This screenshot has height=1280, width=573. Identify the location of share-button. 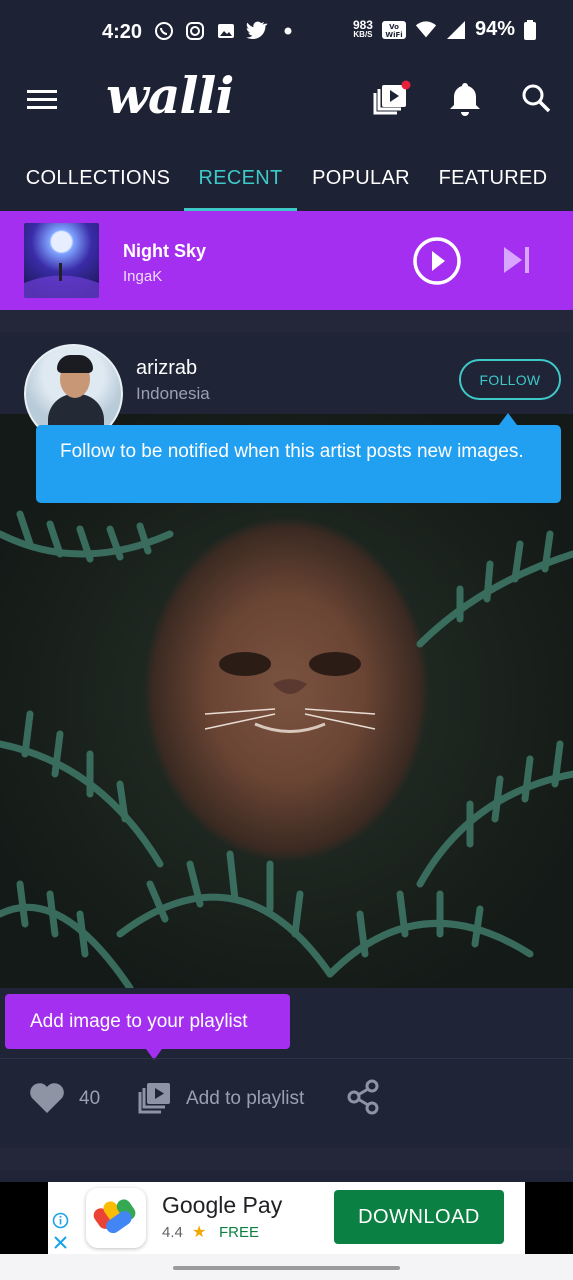
(363, 1097).